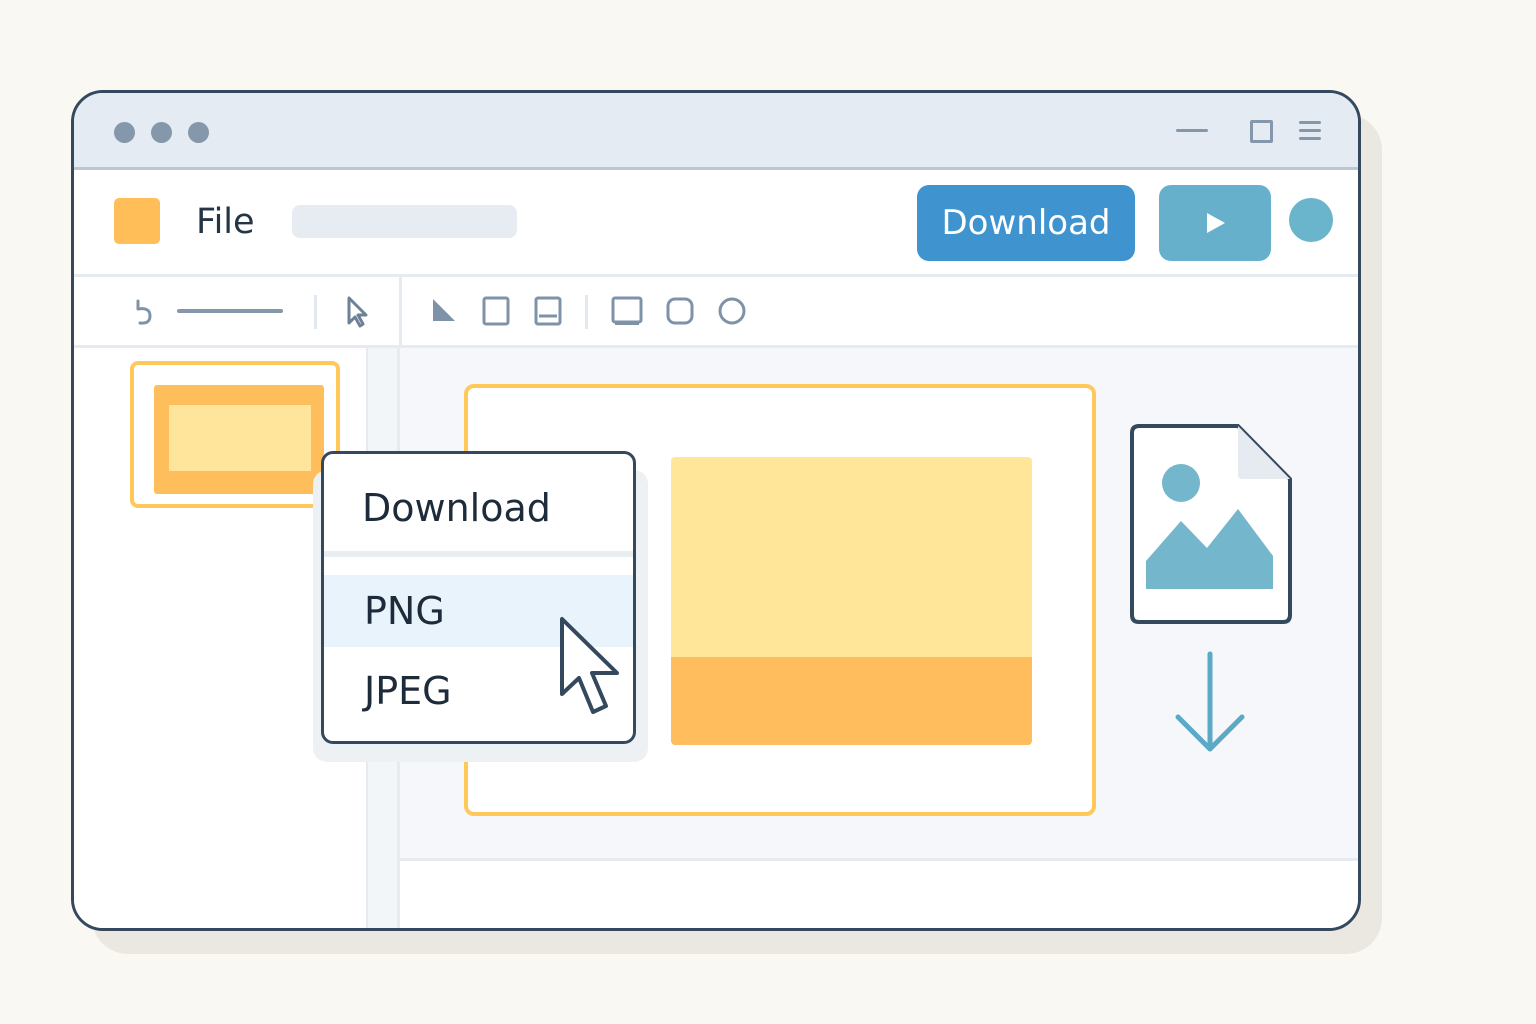 This screenshot has height=1024, width=1536. Describe the element at coordinates (1261, 131) in the screenshot. I see `maximize-icon` at that location.